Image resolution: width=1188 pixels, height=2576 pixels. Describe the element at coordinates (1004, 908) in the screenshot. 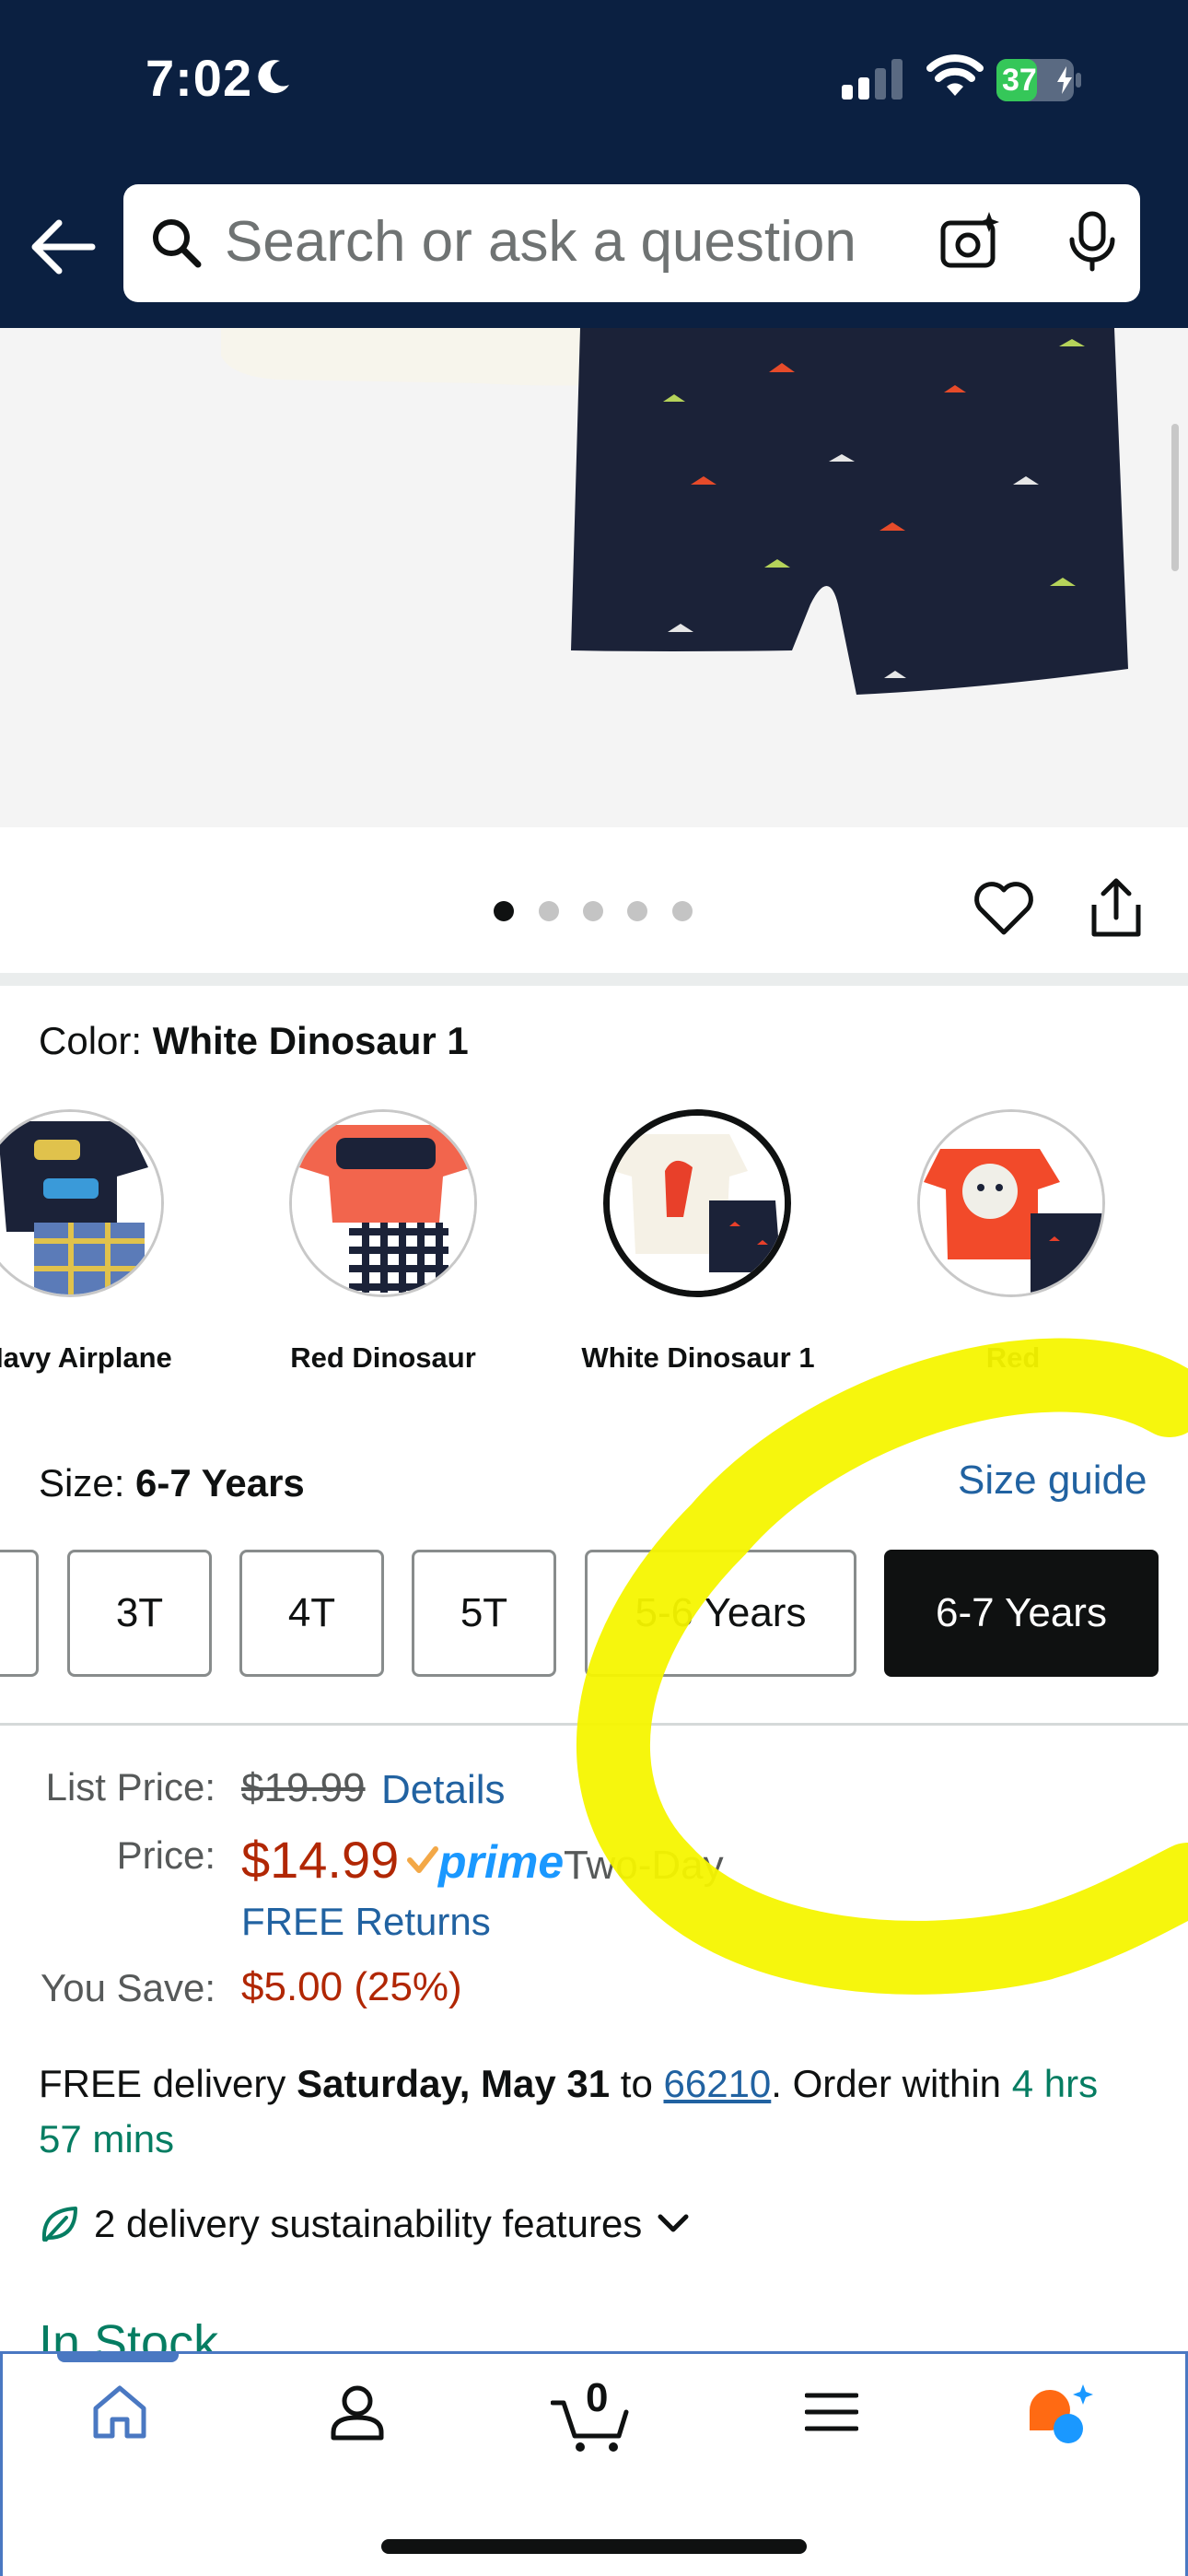

I see `heart-icon` at that location.